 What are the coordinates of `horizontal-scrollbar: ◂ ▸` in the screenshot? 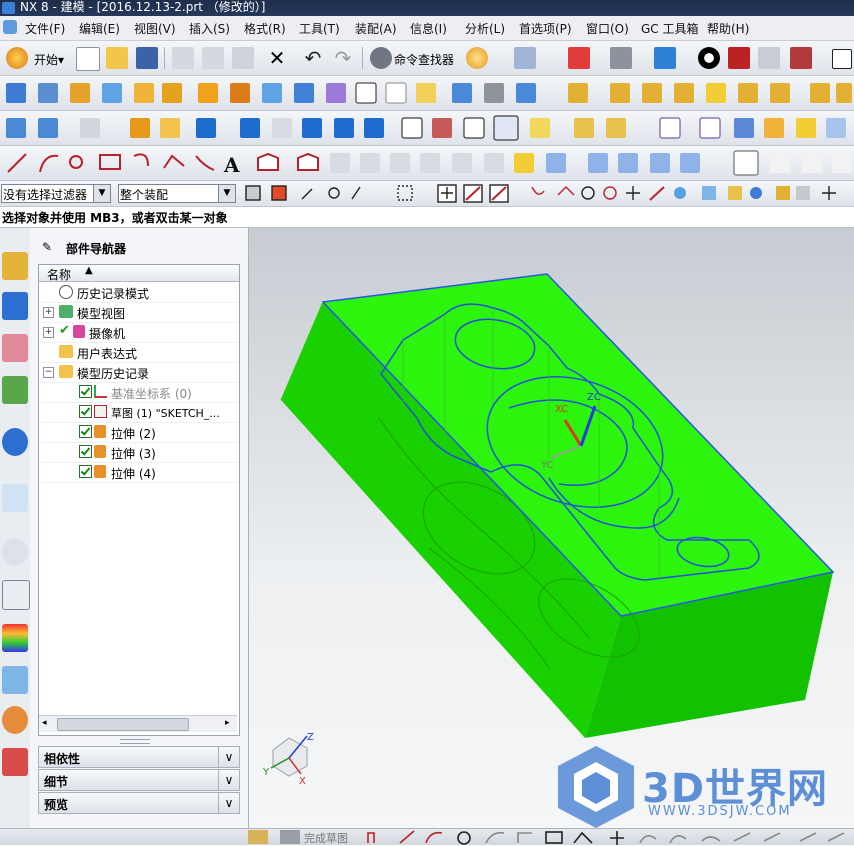 It's located at (138, 723).